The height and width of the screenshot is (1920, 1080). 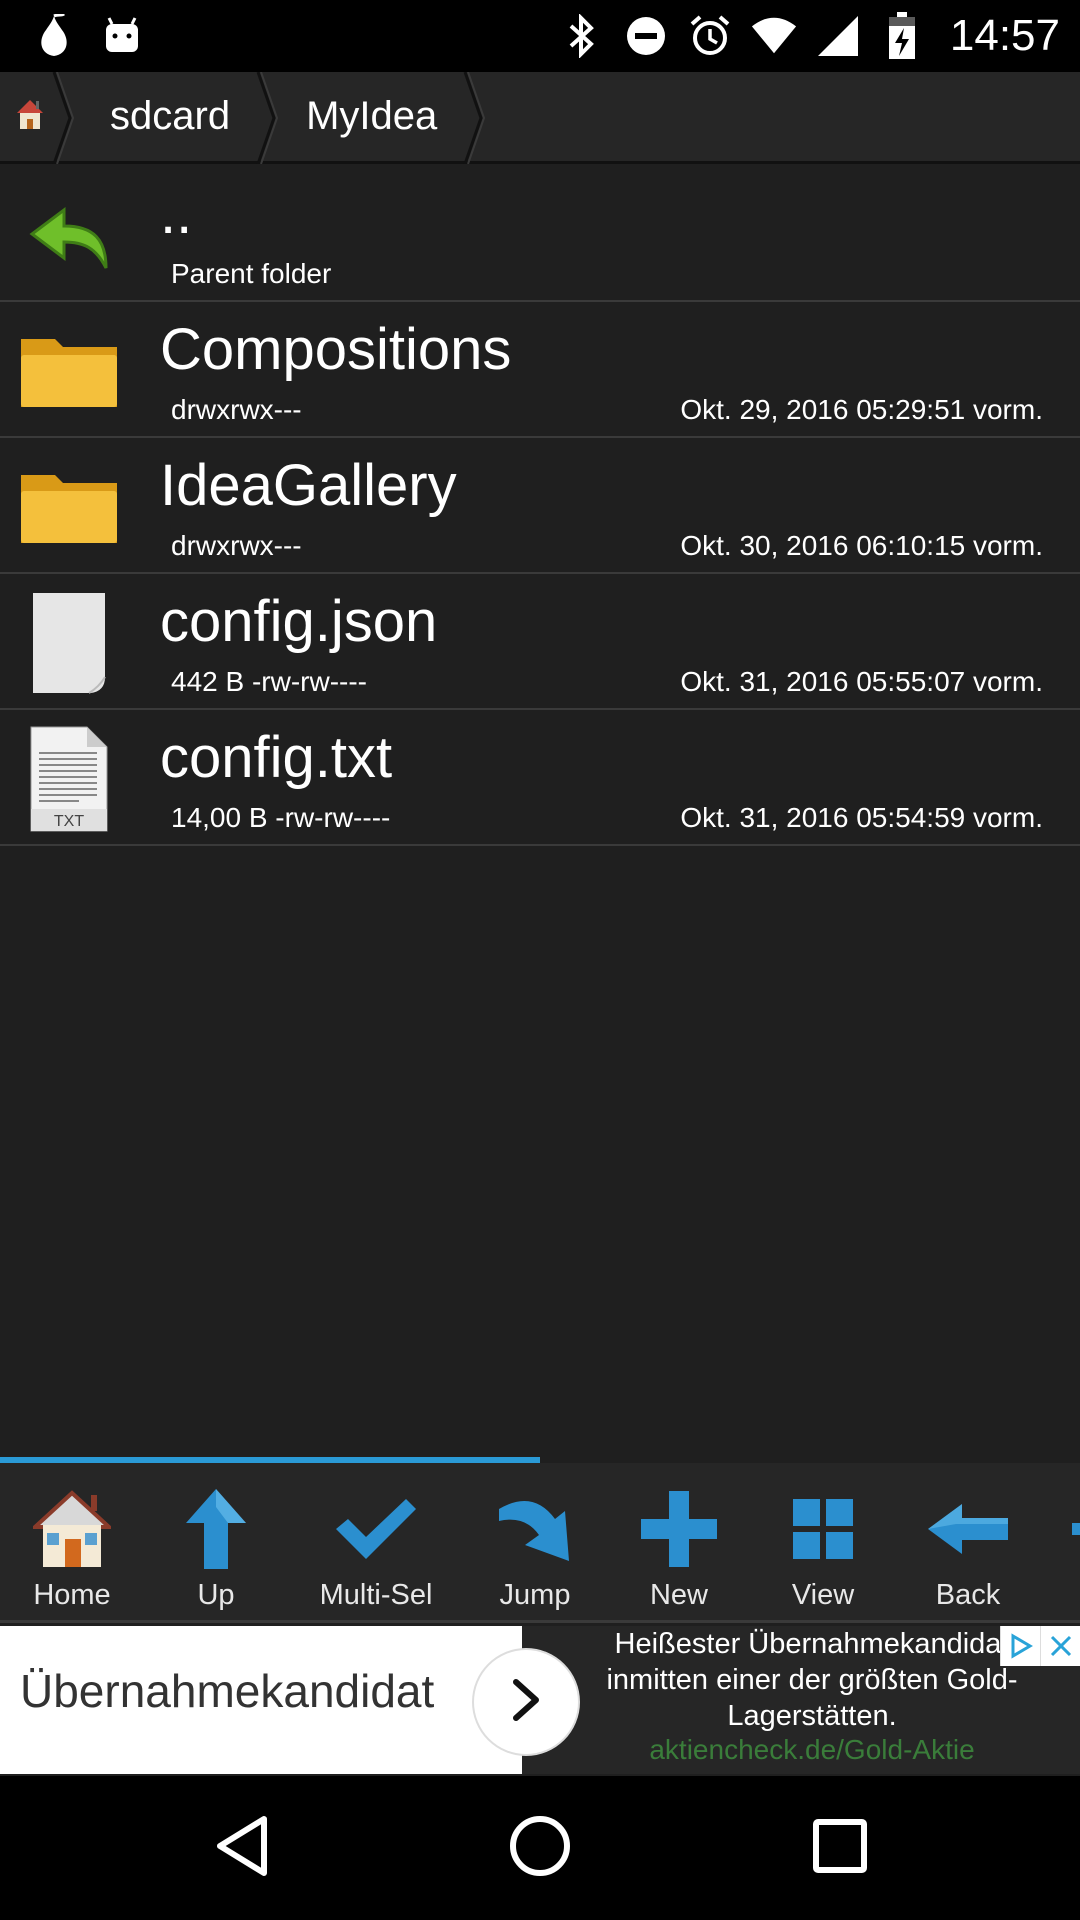 I want to click on do-not-disturb-icon, so click(x=646, y=36).